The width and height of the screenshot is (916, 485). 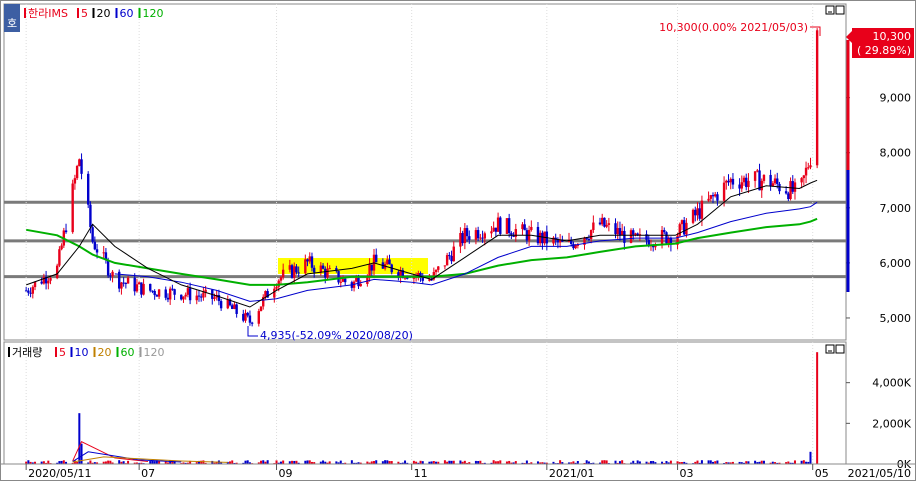 I want to click on x-tick-label: 2021/01, so click(x=572, y=473).